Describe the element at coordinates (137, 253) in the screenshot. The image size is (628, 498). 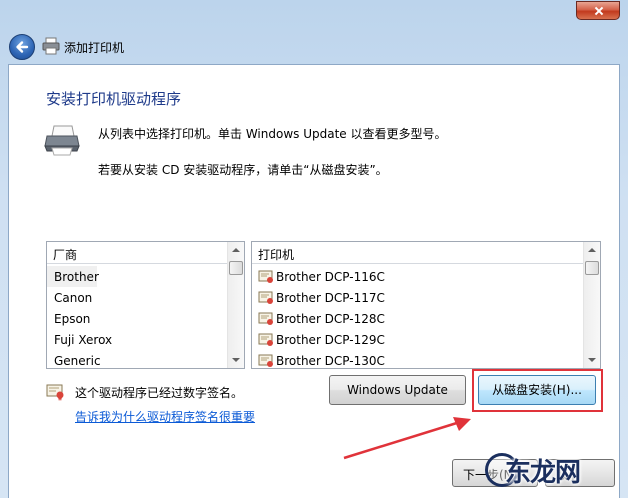
I see `manufacturer-list-header: 厂商` at that location.